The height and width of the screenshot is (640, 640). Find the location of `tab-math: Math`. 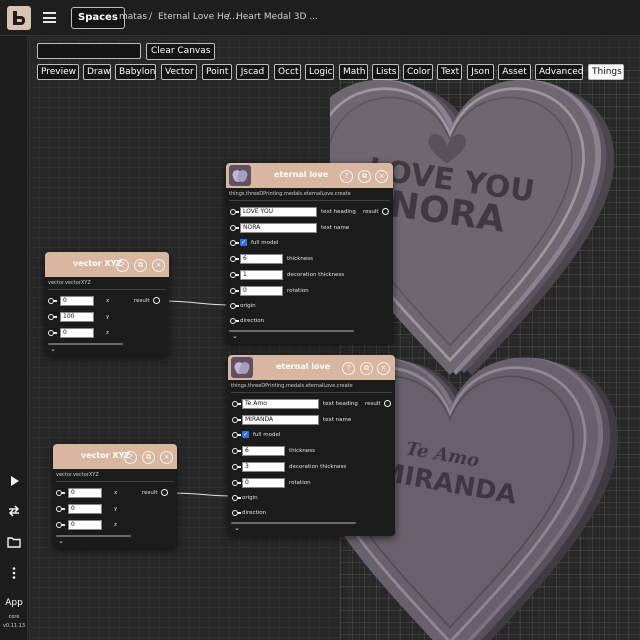

tab-math: Math is located at coordinates (353, 72).